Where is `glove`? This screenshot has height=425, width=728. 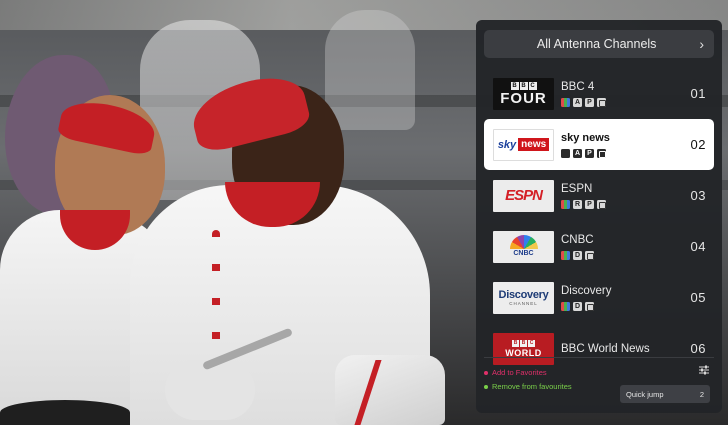 glove is located at coordinates (210, 390).